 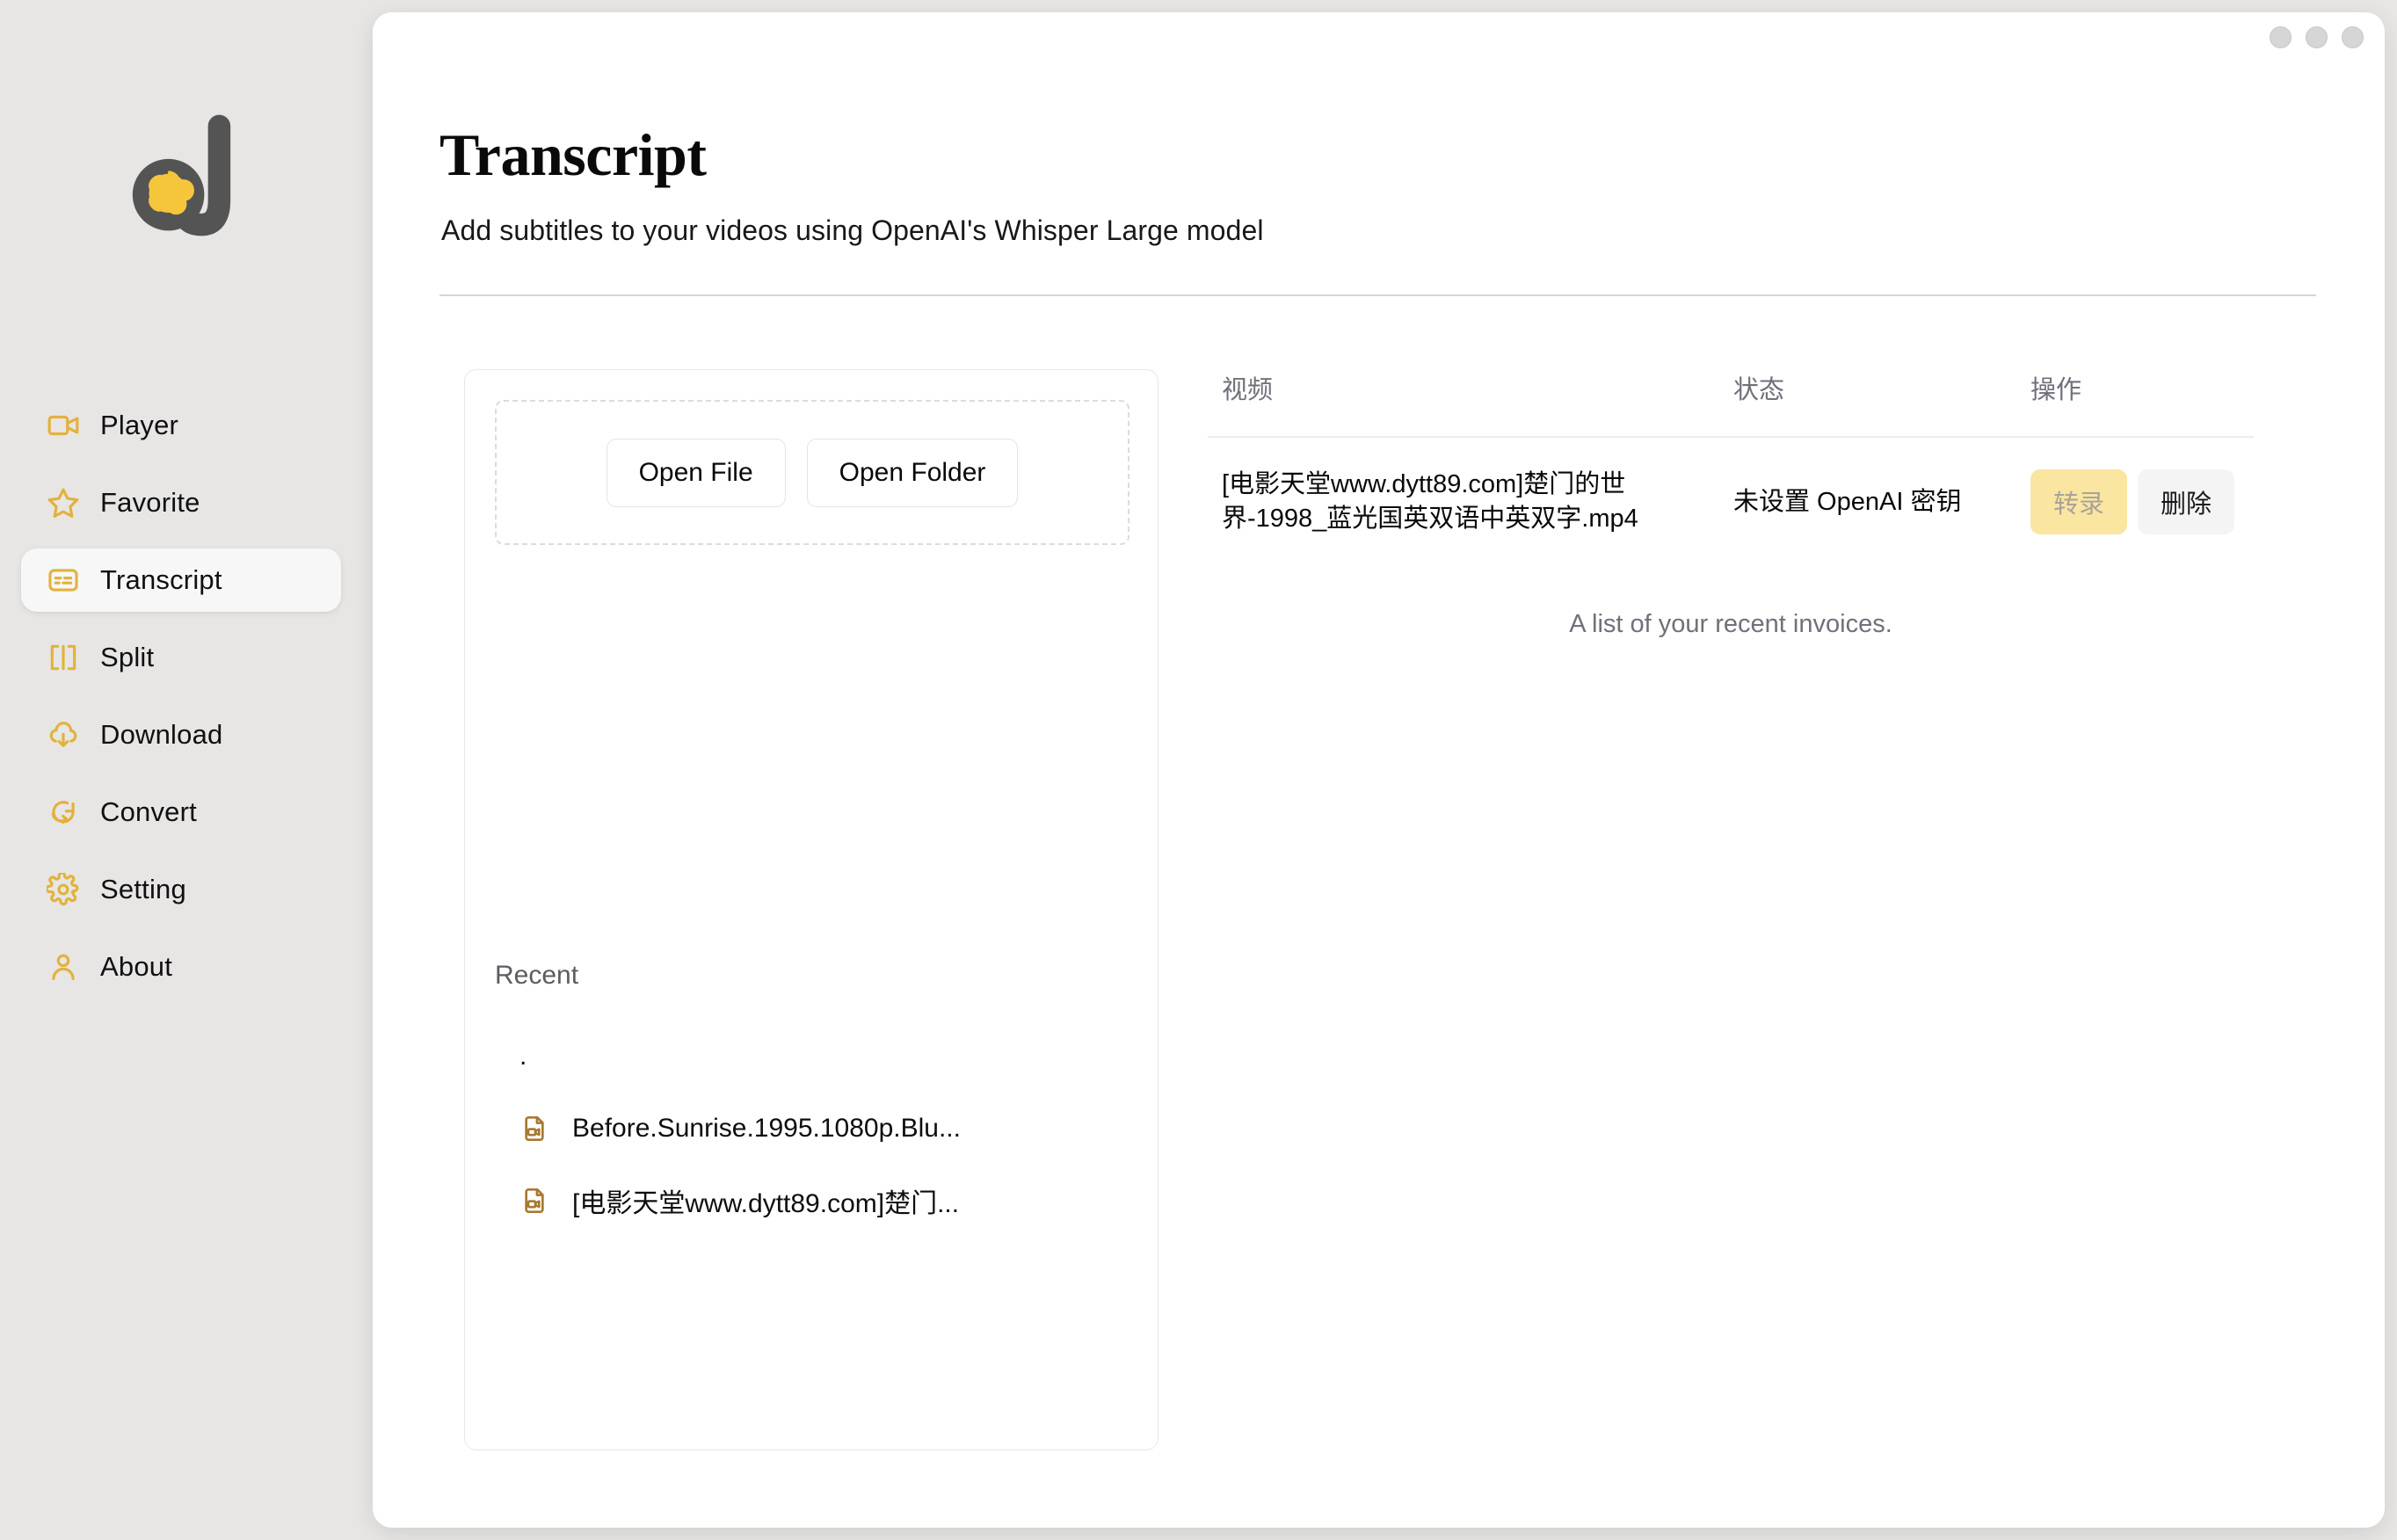 I want to click on sidebar-item-label: Split, so click(x=127, y=657).